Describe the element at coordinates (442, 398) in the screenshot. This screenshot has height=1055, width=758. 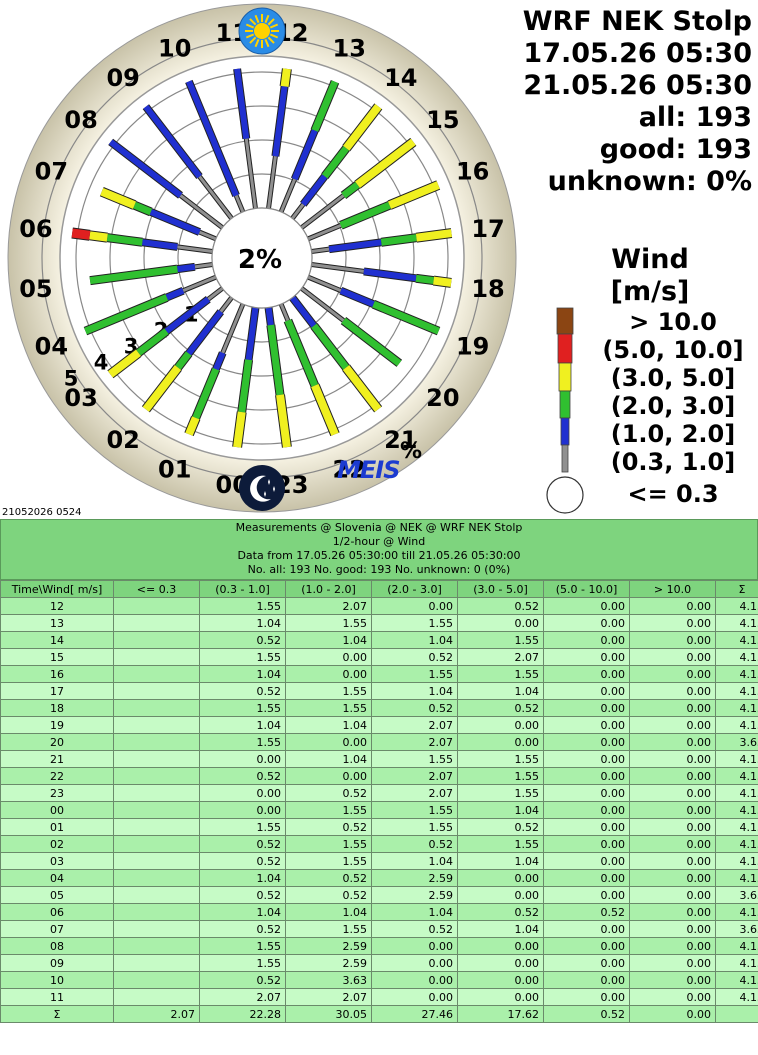
I see `direction-label: 20` at that location.